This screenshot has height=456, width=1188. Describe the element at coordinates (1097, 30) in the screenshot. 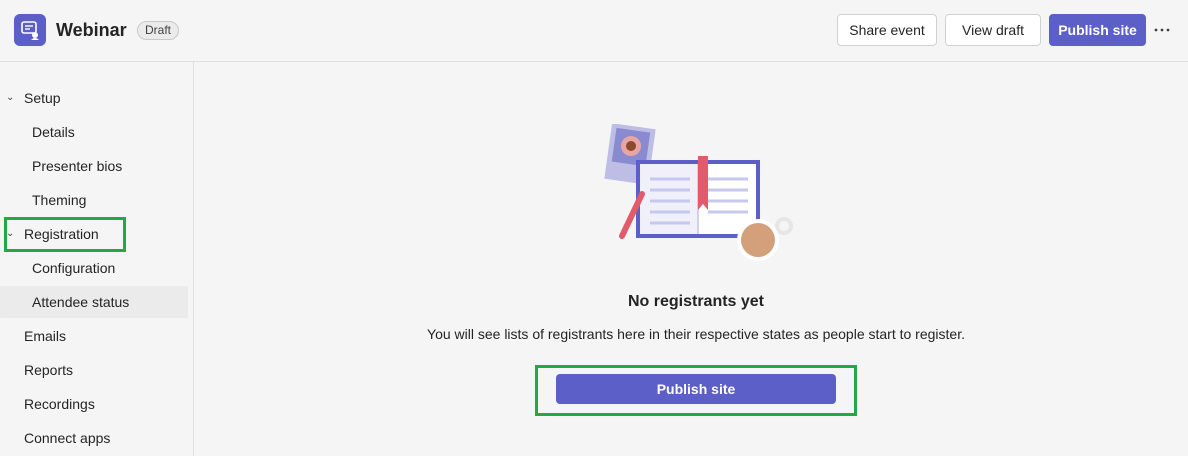

I see `publish-site-header-button: Publish site` at that location.